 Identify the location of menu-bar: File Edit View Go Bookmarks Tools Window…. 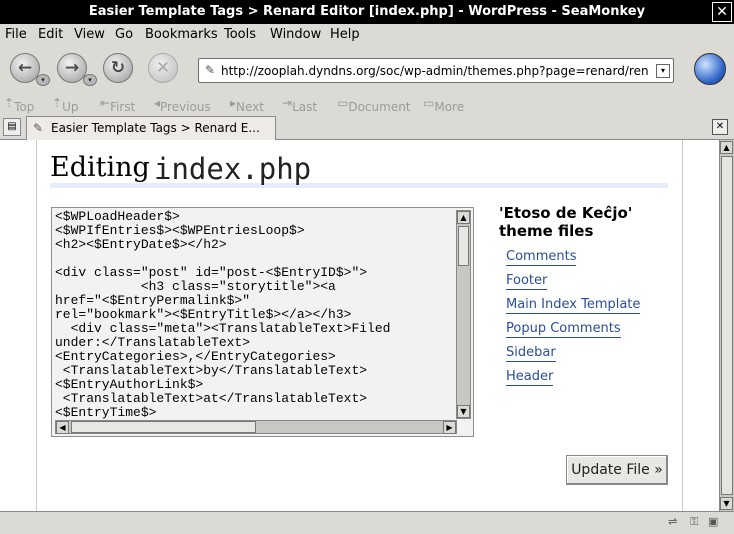
(367, 35).